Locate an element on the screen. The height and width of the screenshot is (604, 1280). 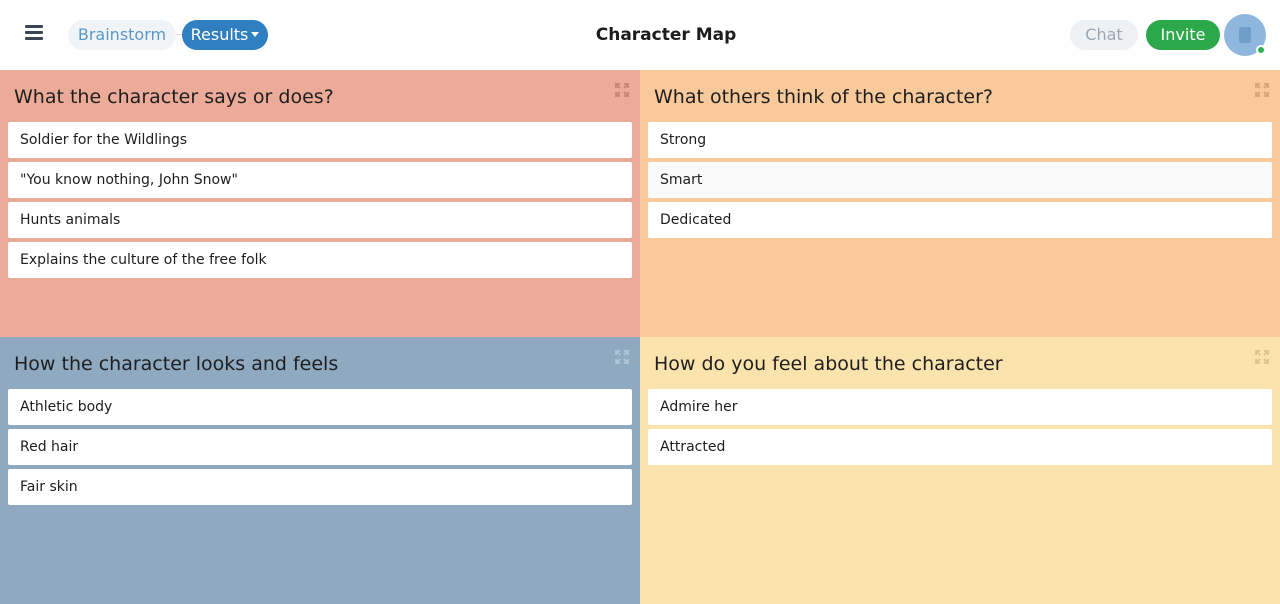
page-title: Character Map is located at coordinates (666, 35).